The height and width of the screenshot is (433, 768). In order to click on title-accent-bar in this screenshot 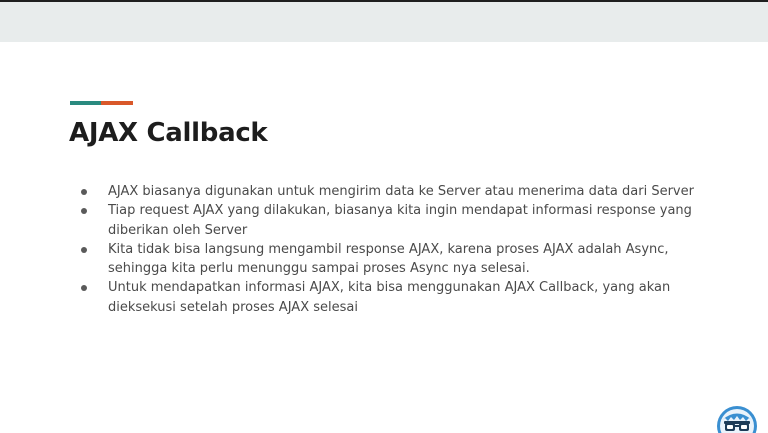, I will do `click(101, 103)`.